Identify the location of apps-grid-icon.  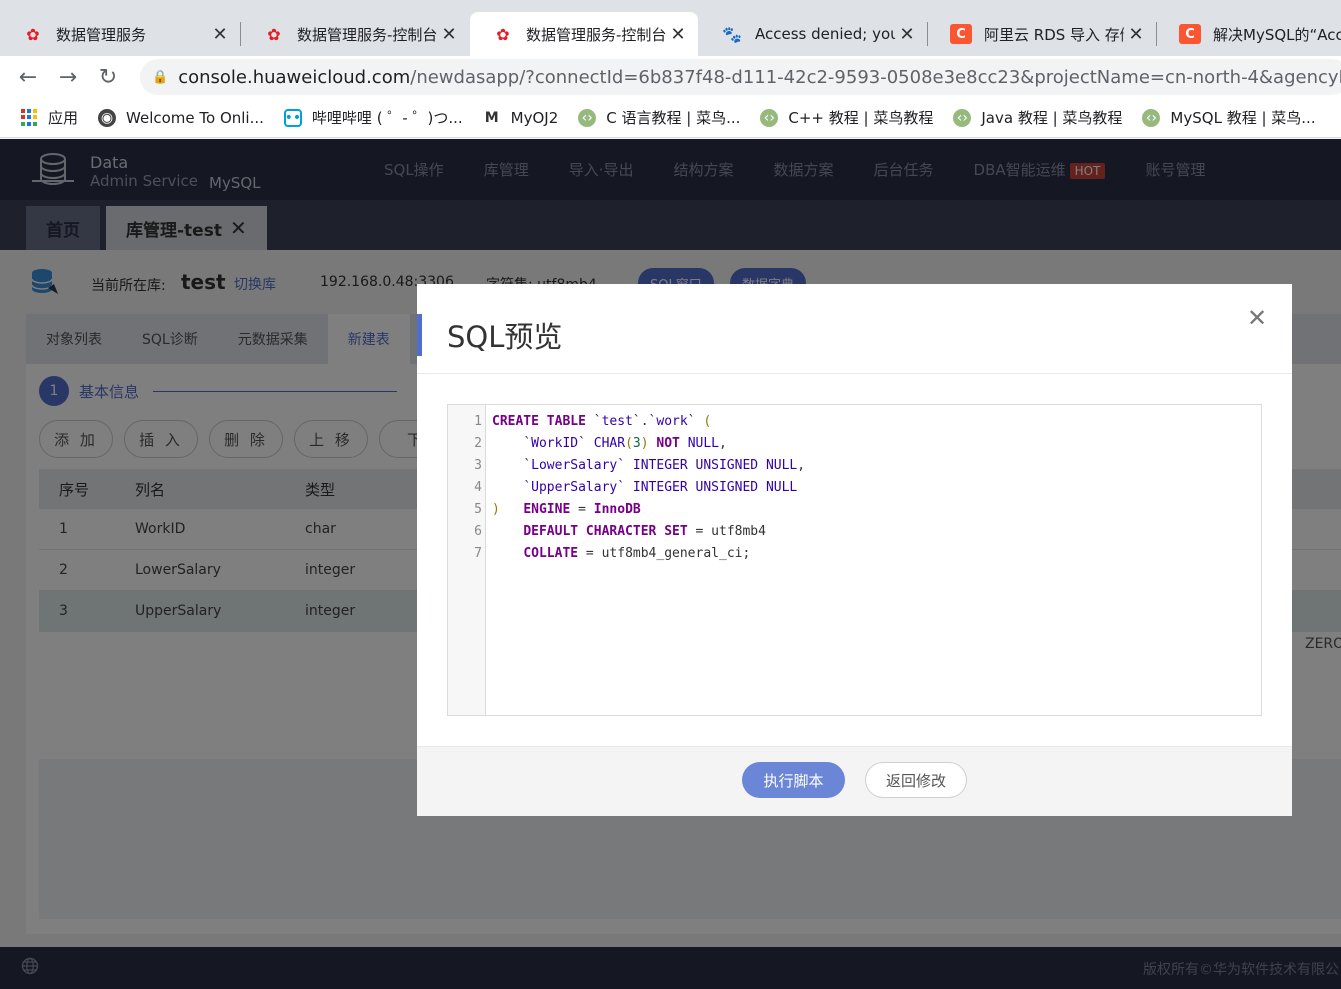
(29, 117).